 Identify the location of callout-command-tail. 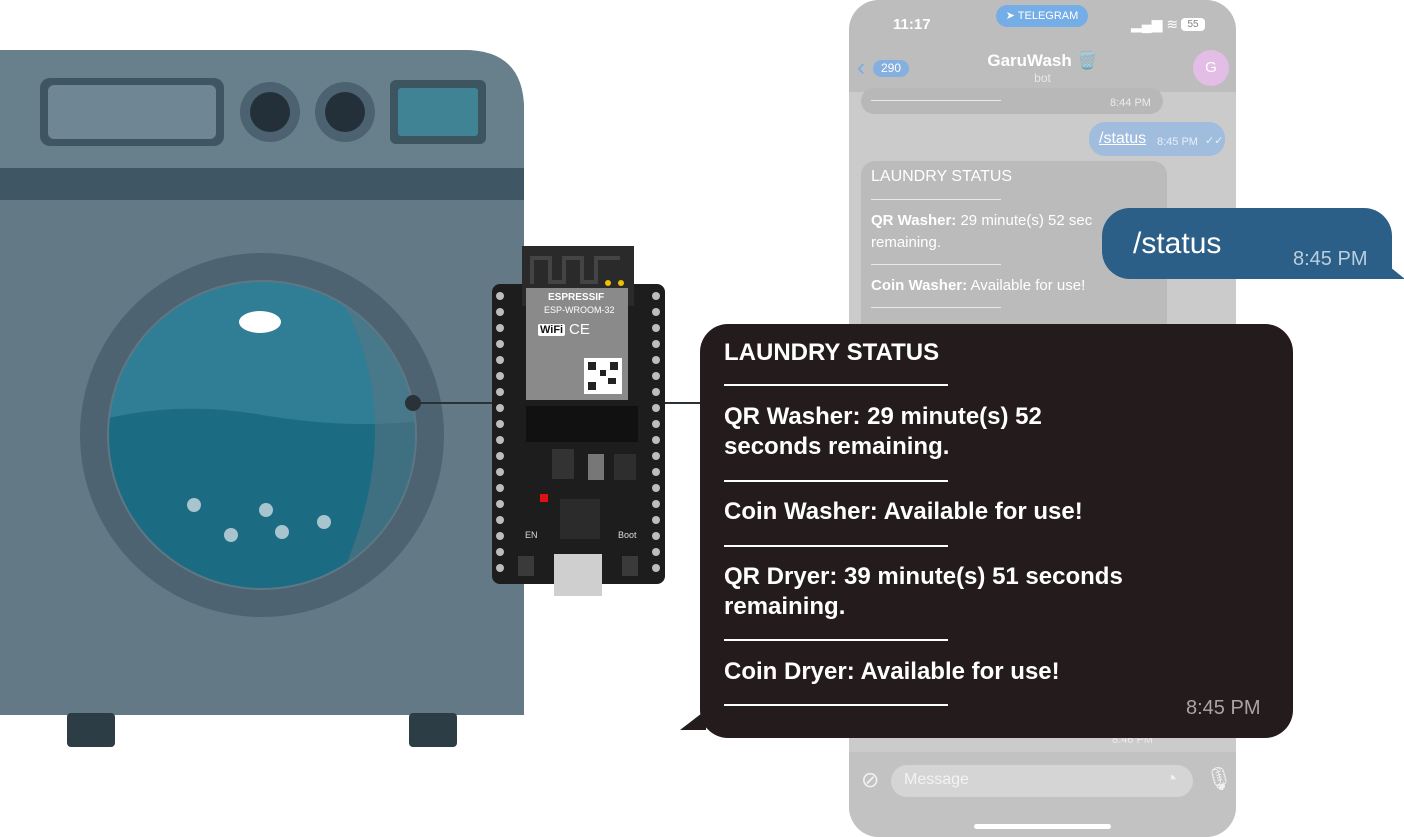
(1394, 271).